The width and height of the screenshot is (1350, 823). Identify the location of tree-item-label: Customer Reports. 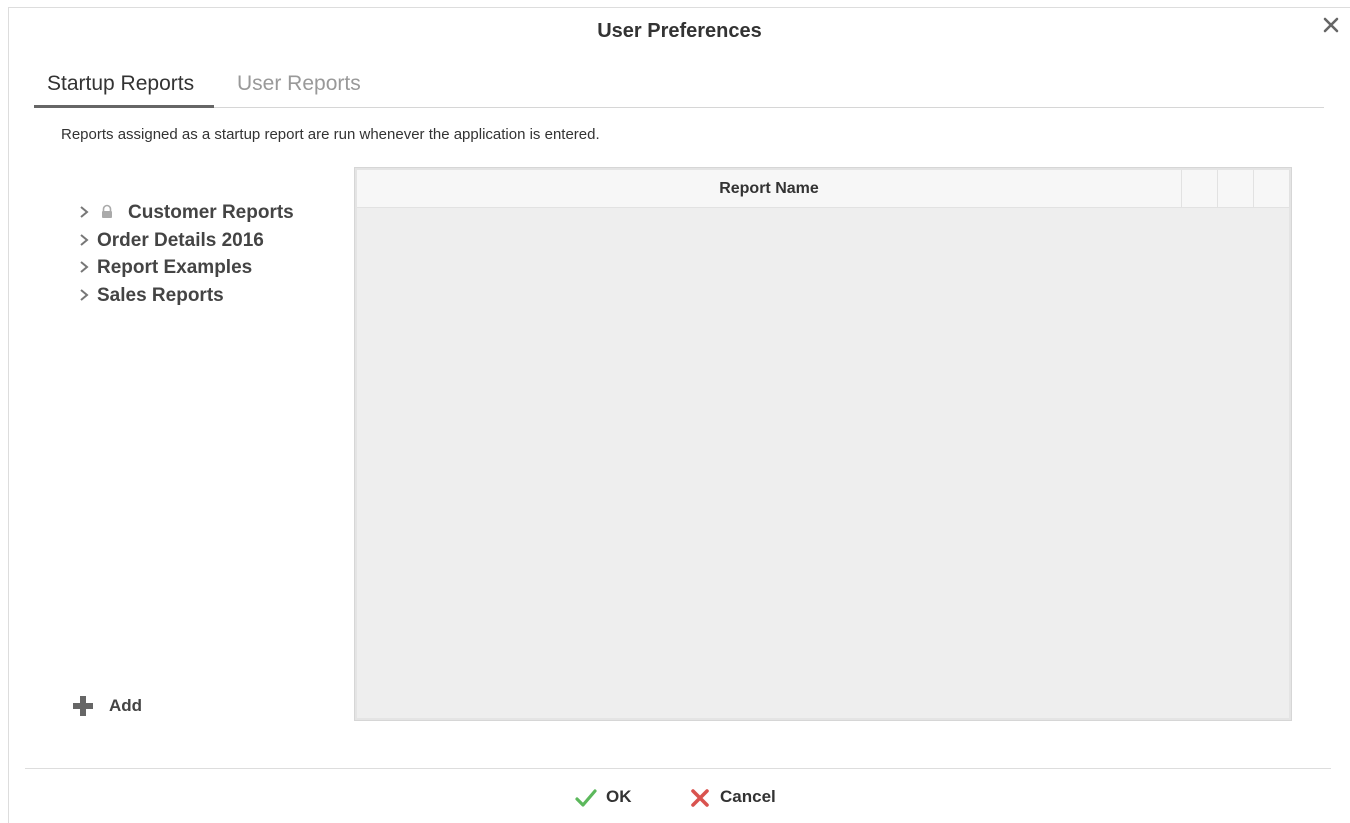
(211, 212).